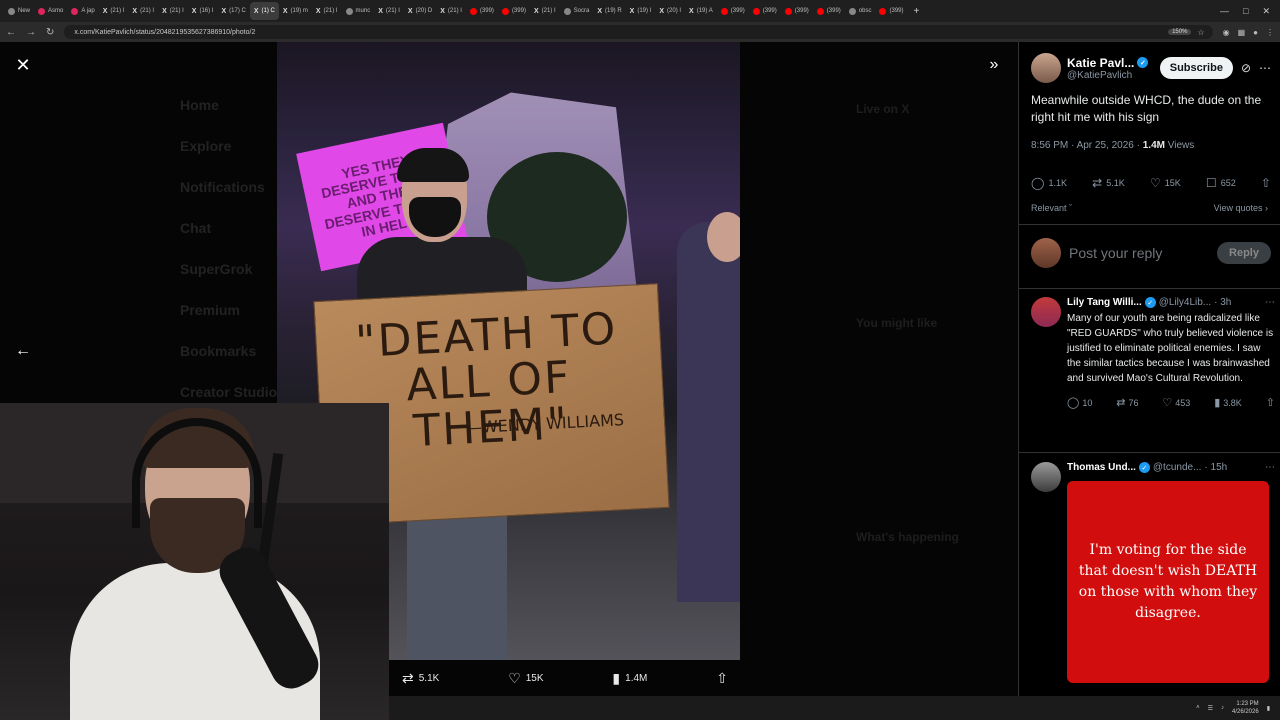 This screenshot has height=720, width=1280. What do you see at coordinates (82, 11) in the screenshot?
I see `browser-tab: A jap` at bounding box center [82, 11].